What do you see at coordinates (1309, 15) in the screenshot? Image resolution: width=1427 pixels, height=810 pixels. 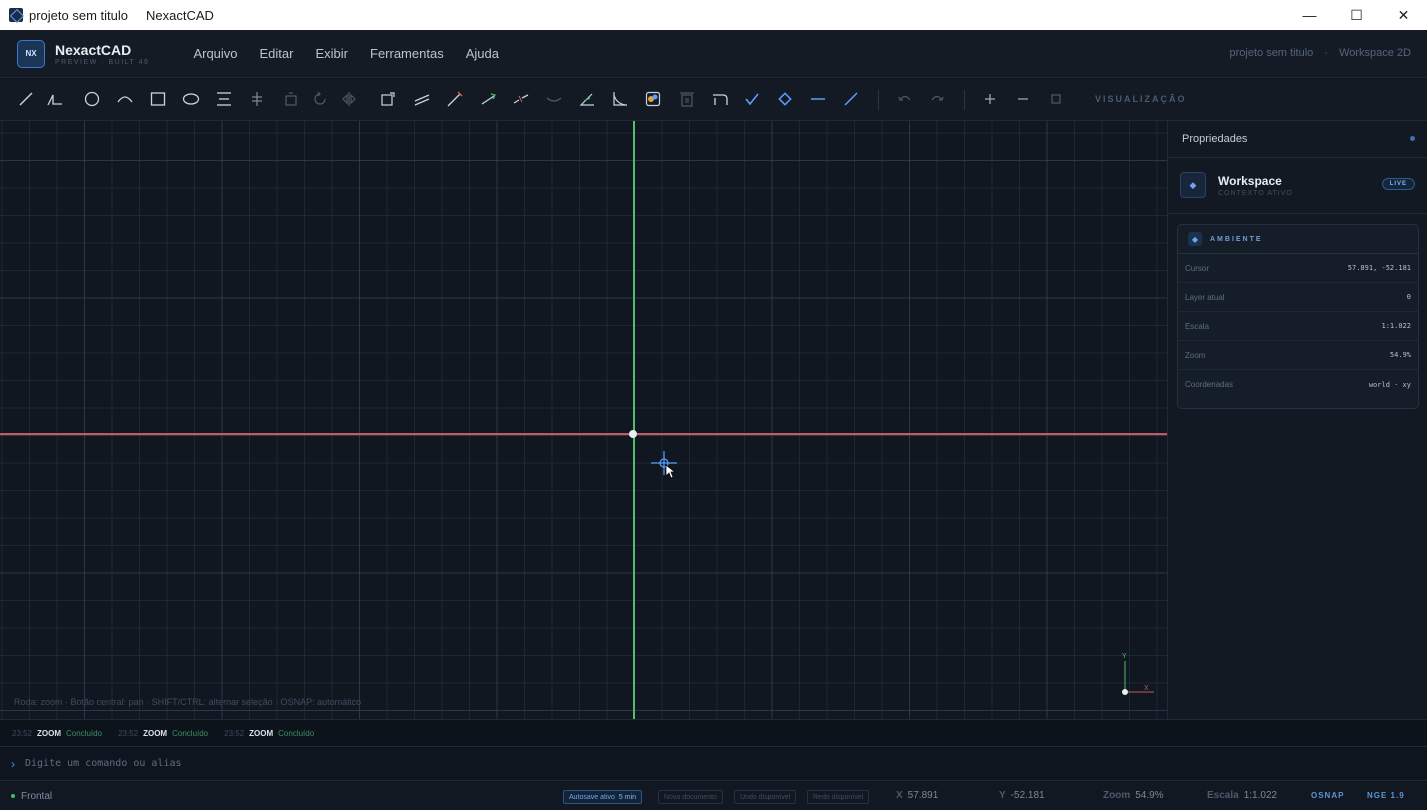 I see `minimize-button: —` at bounding box center [1309, 15].